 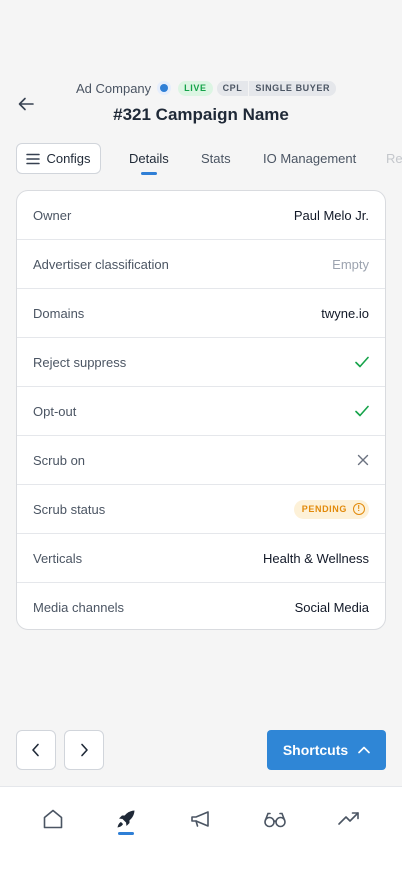 I want to click on detail-row-scrub-status: Scrub status PENDING !, so click(x=201, y=509).